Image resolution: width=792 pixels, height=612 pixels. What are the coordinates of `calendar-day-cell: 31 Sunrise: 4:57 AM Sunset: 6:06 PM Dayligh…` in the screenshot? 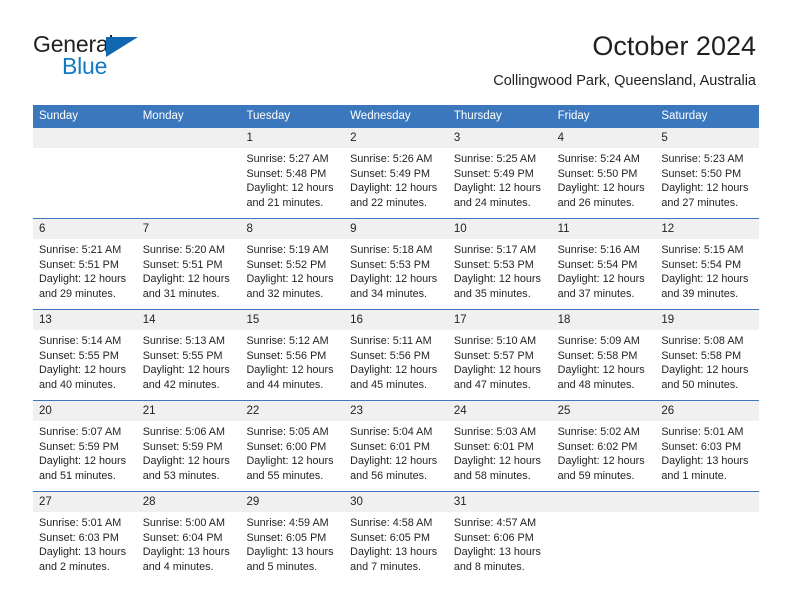 It's located at (499, 537).